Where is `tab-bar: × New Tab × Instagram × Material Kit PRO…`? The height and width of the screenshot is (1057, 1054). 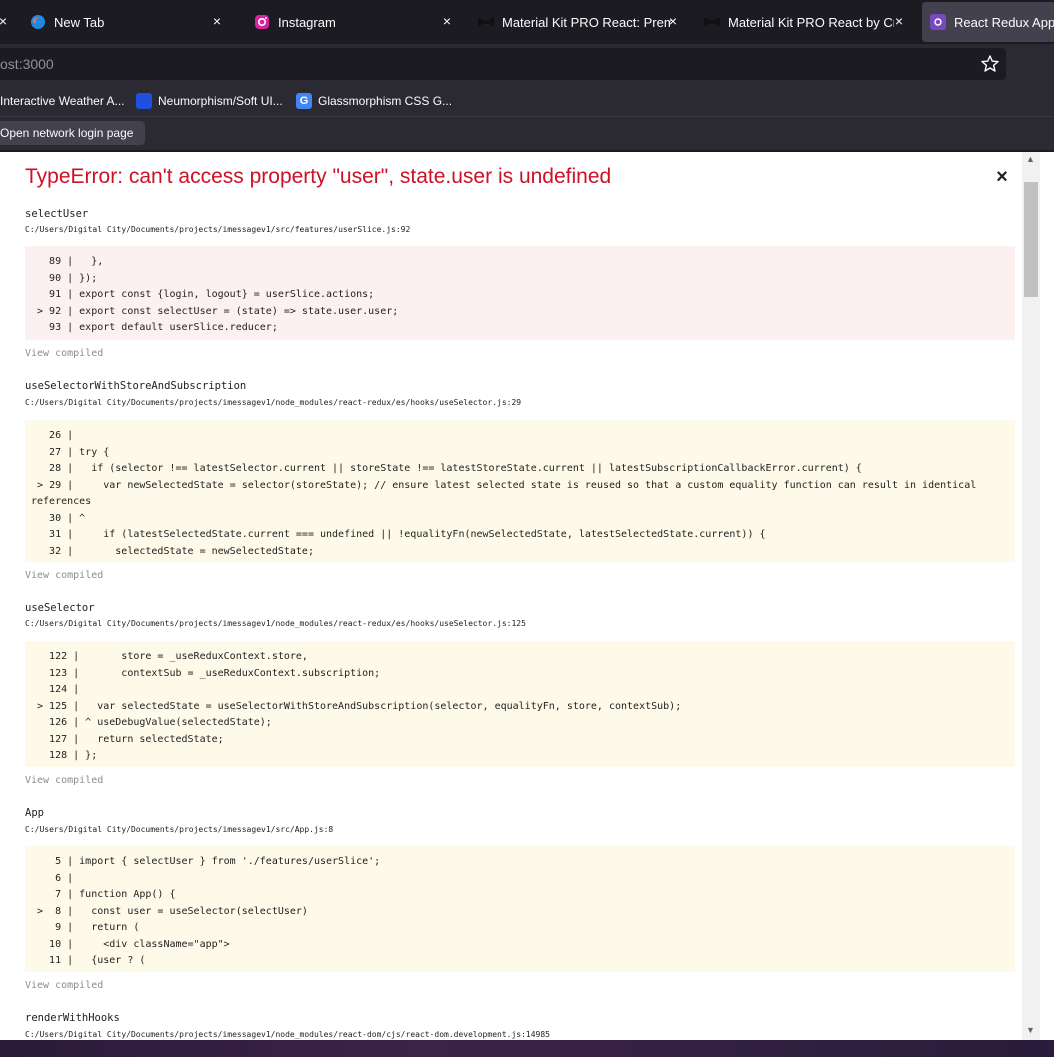
tab-bar: × New Tab × Instagram × Material Kit PRO… is located at coordinates (527, 22).